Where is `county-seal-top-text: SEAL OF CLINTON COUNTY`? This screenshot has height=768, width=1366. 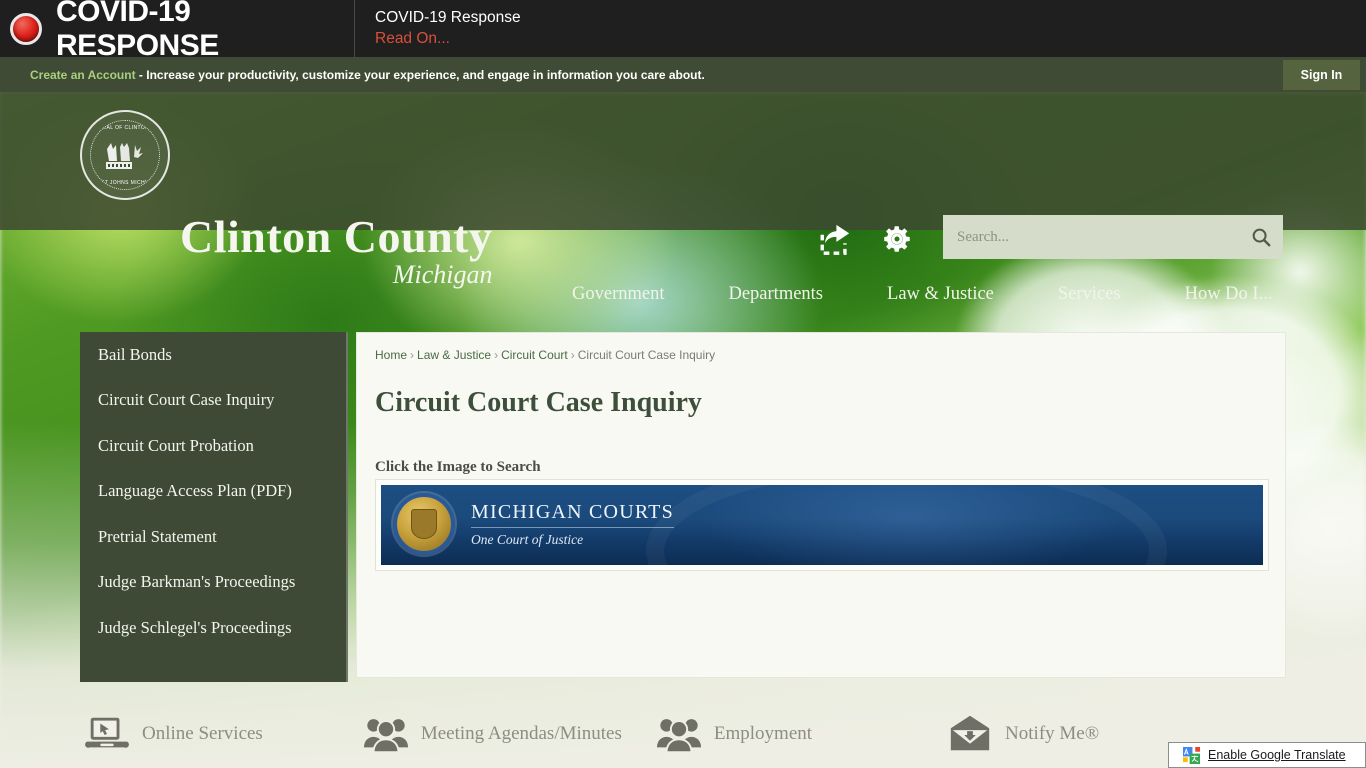
county-seal-top-text: SEAL OF CLINTON COUNTY is located at coordinates (129, 128).